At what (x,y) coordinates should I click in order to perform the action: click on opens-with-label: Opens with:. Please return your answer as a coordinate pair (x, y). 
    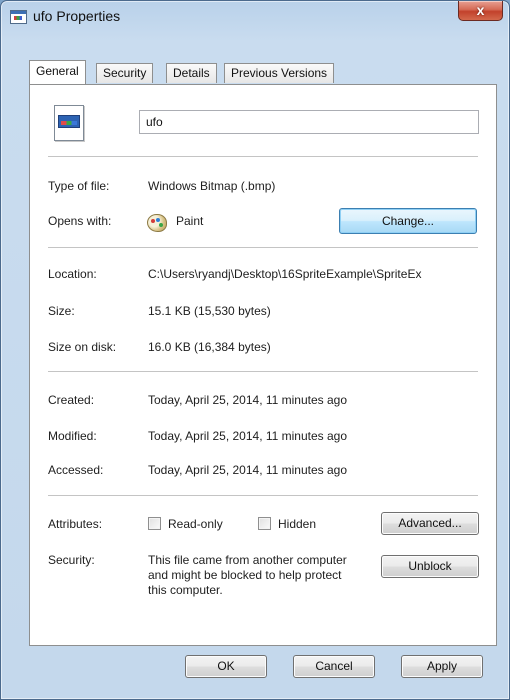
    Looking at the image, I should click on (80, 221).